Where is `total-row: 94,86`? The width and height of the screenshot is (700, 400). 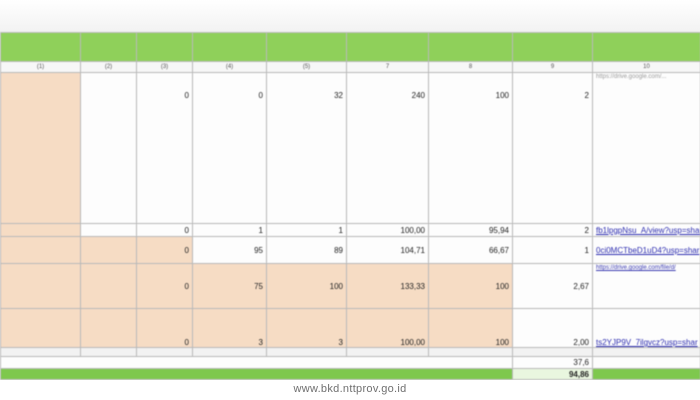 total-row: 94,86 is located at coordinates (350, 374).